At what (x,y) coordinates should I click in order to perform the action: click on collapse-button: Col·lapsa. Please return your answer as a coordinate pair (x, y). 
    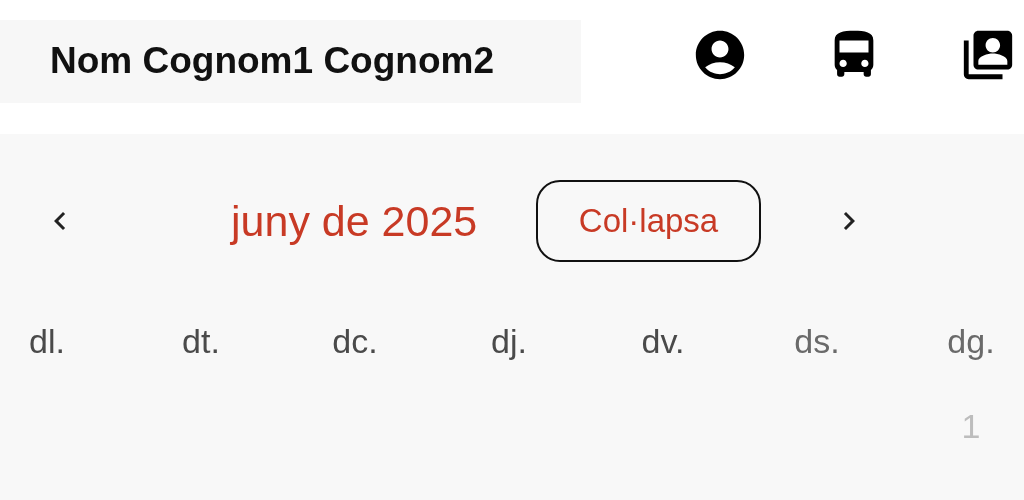
    Looking at the image, I should click on (648, 221).